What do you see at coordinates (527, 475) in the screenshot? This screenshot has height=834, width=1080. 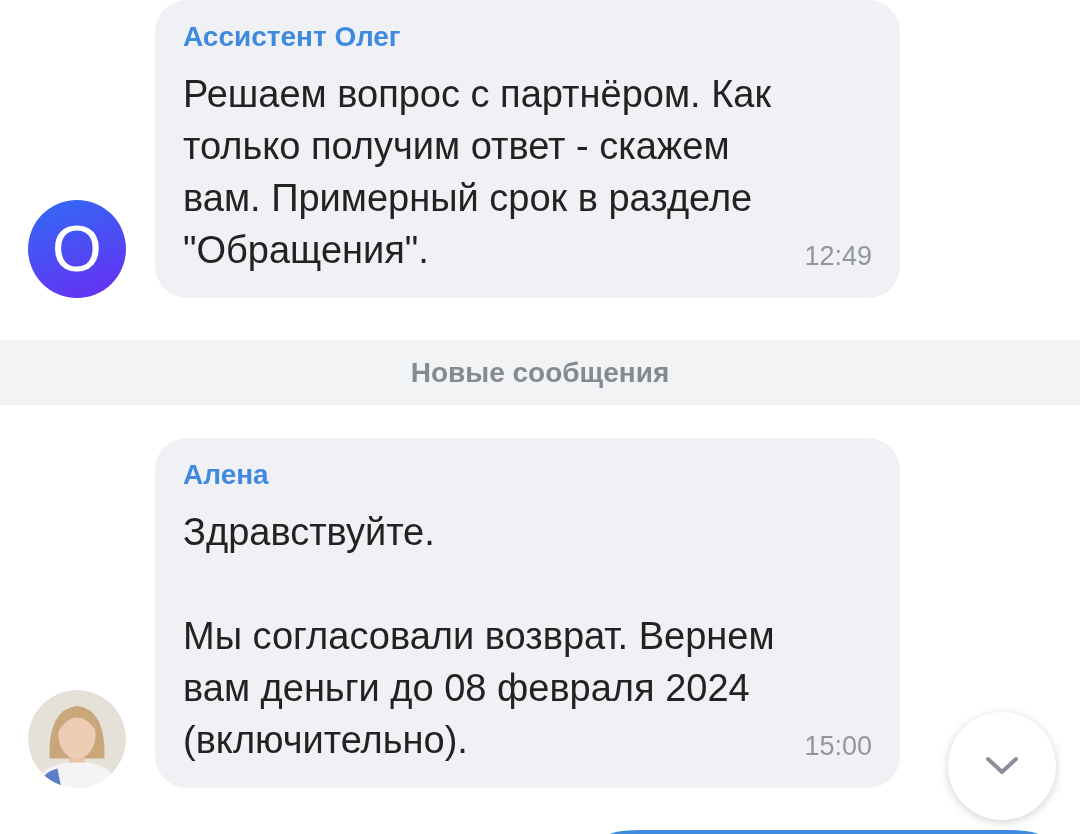 I see `author-name: Алена` at bounding box center [527, 475].